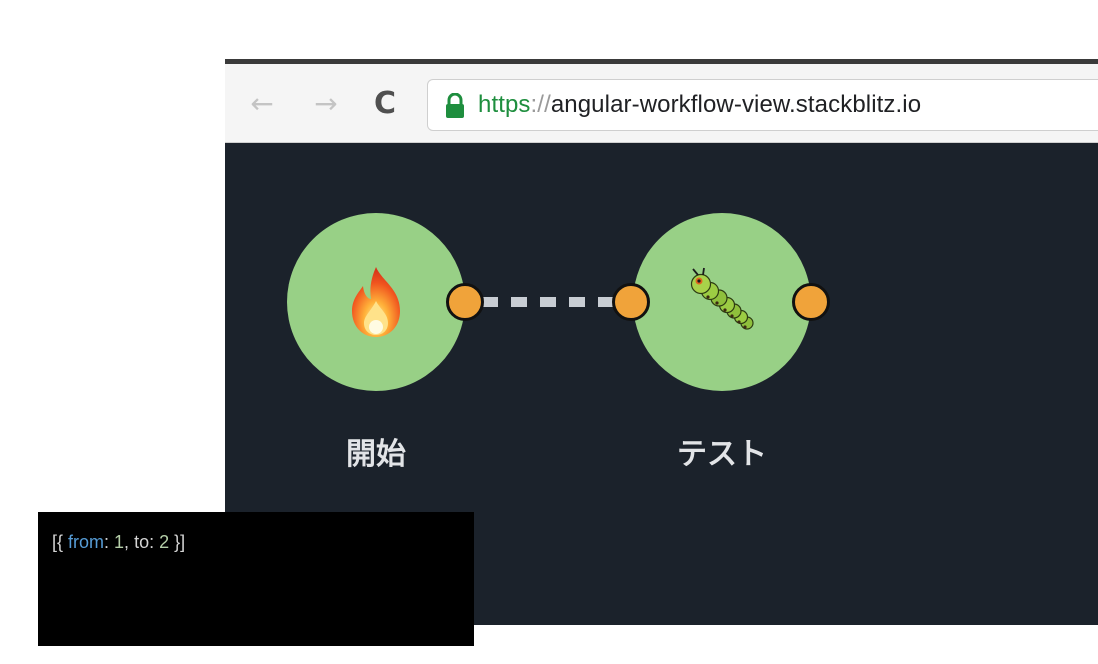 The image size is (1098, 664). I want to click on caterpillar-icon, so click(722, 298).